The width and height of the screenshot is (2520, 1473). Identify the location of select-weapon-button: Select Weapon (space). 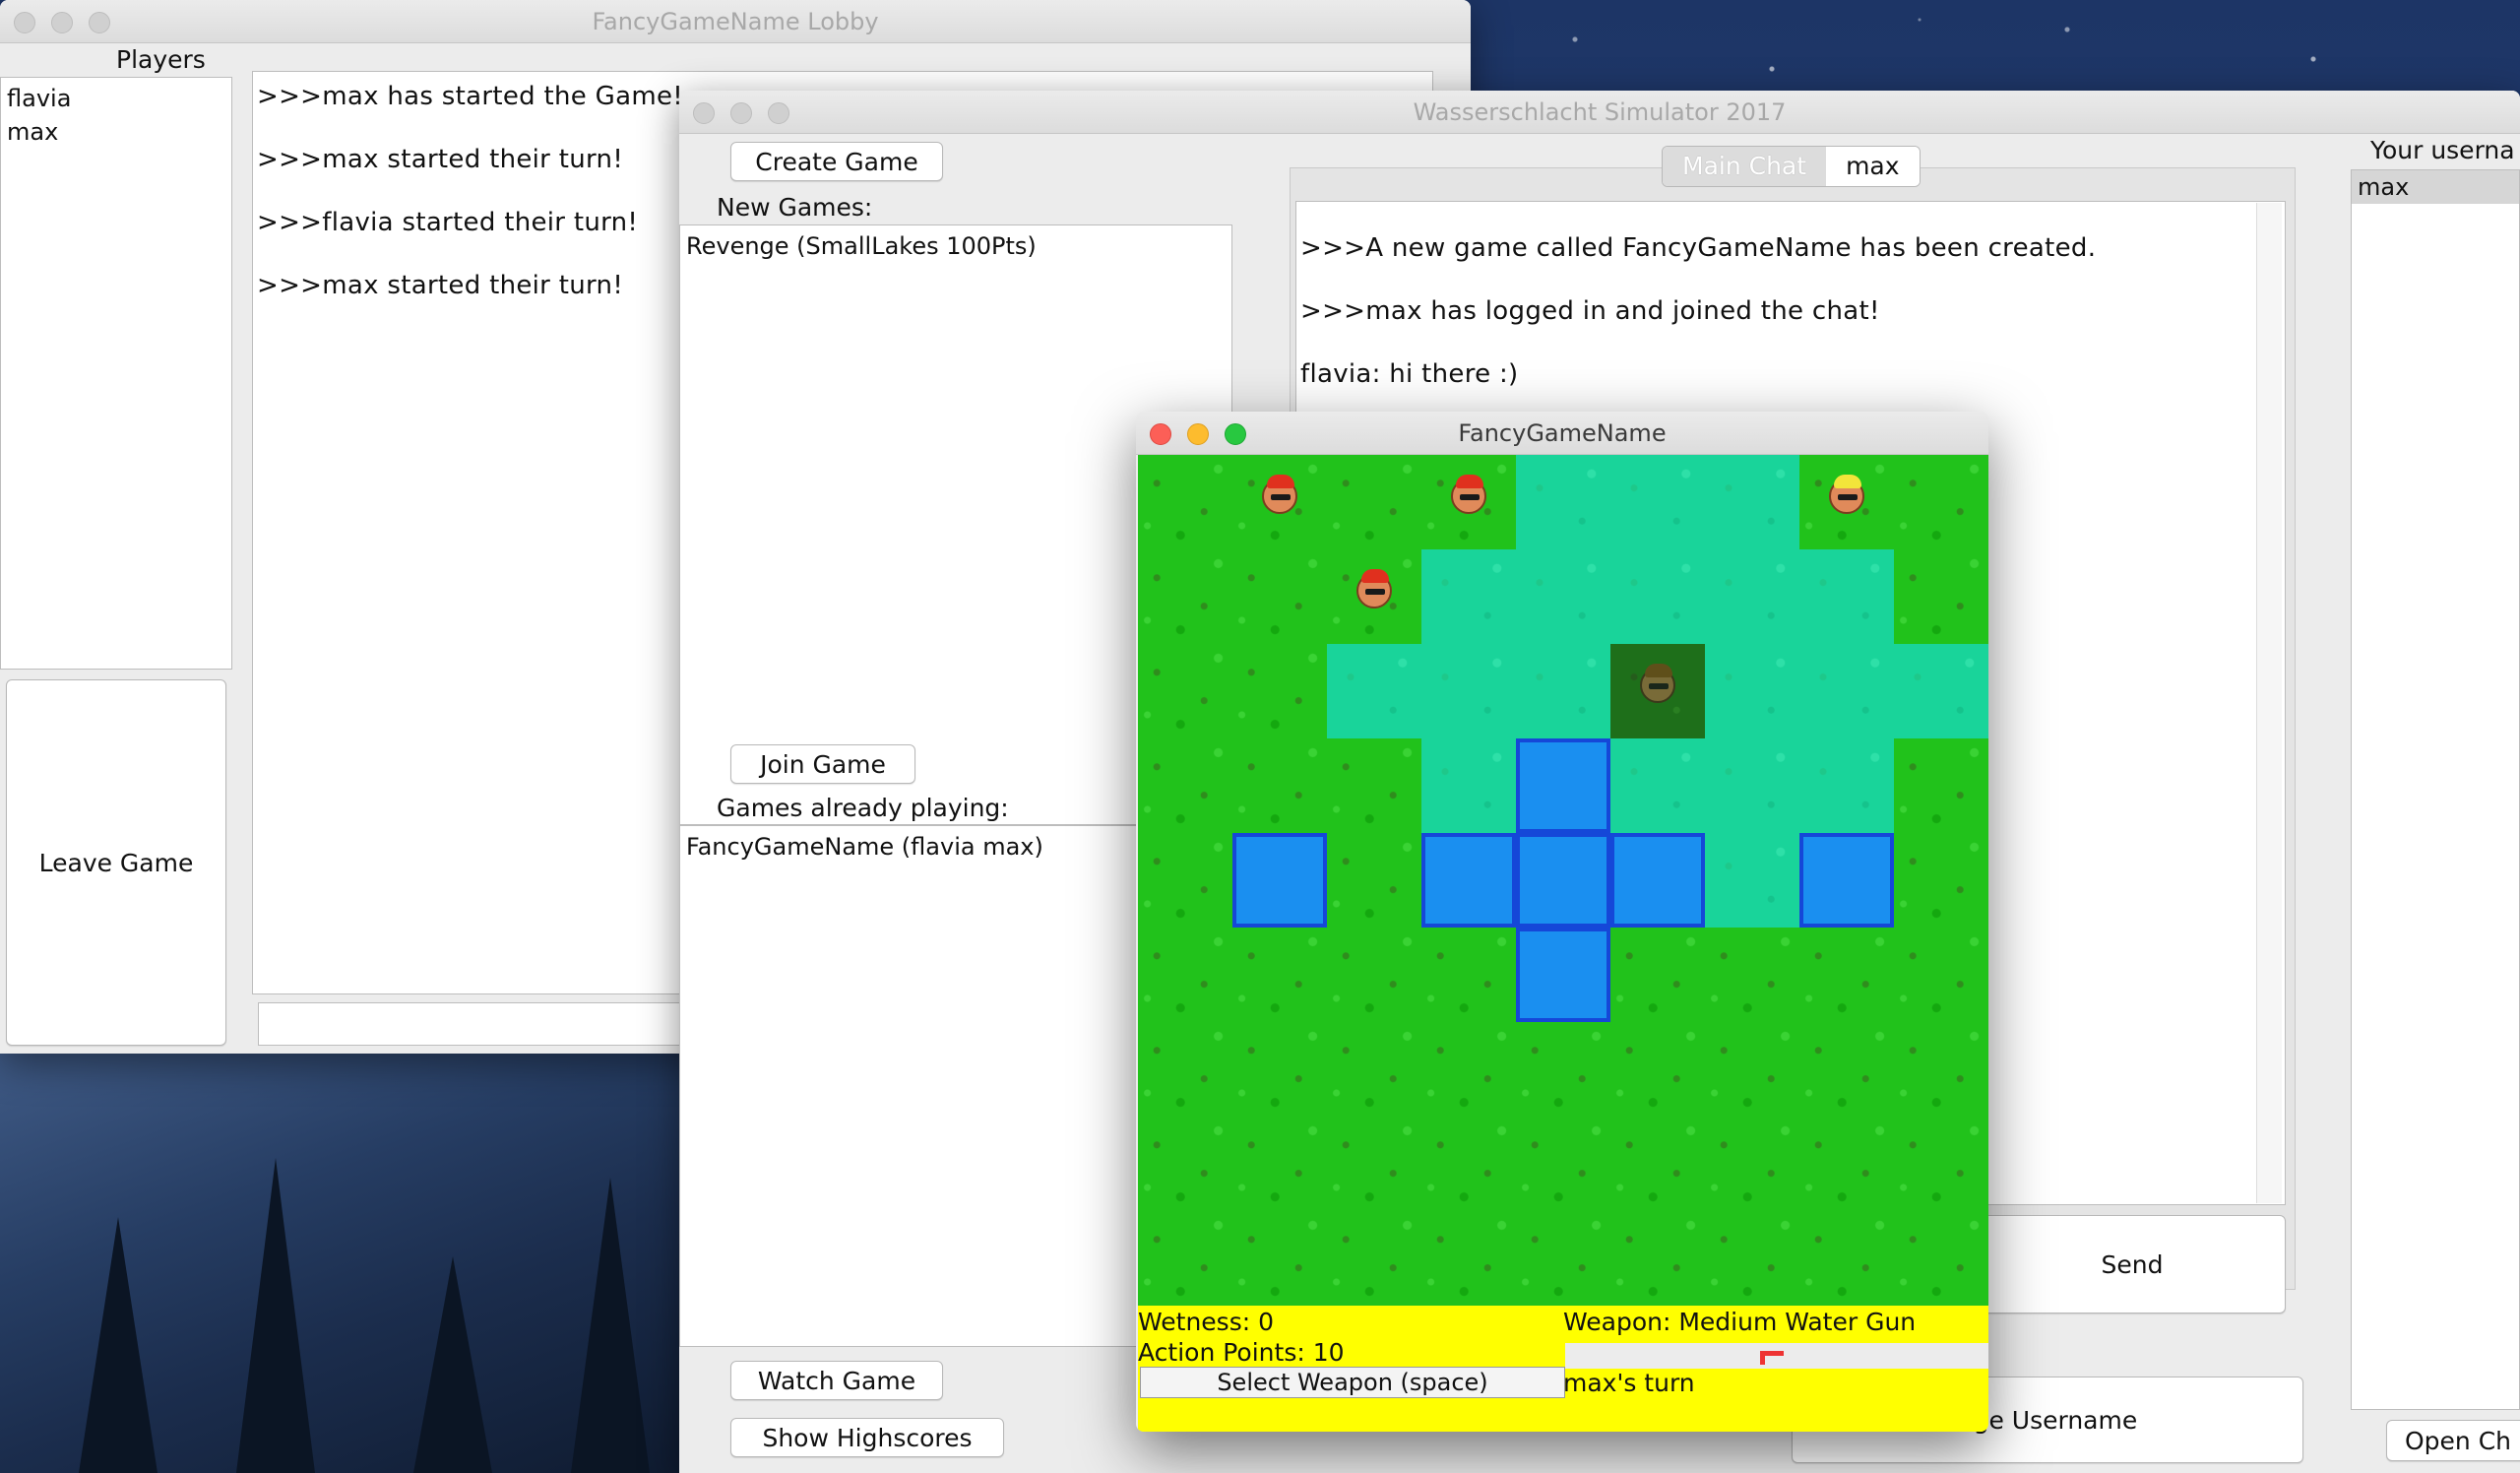
(1352, 1382).